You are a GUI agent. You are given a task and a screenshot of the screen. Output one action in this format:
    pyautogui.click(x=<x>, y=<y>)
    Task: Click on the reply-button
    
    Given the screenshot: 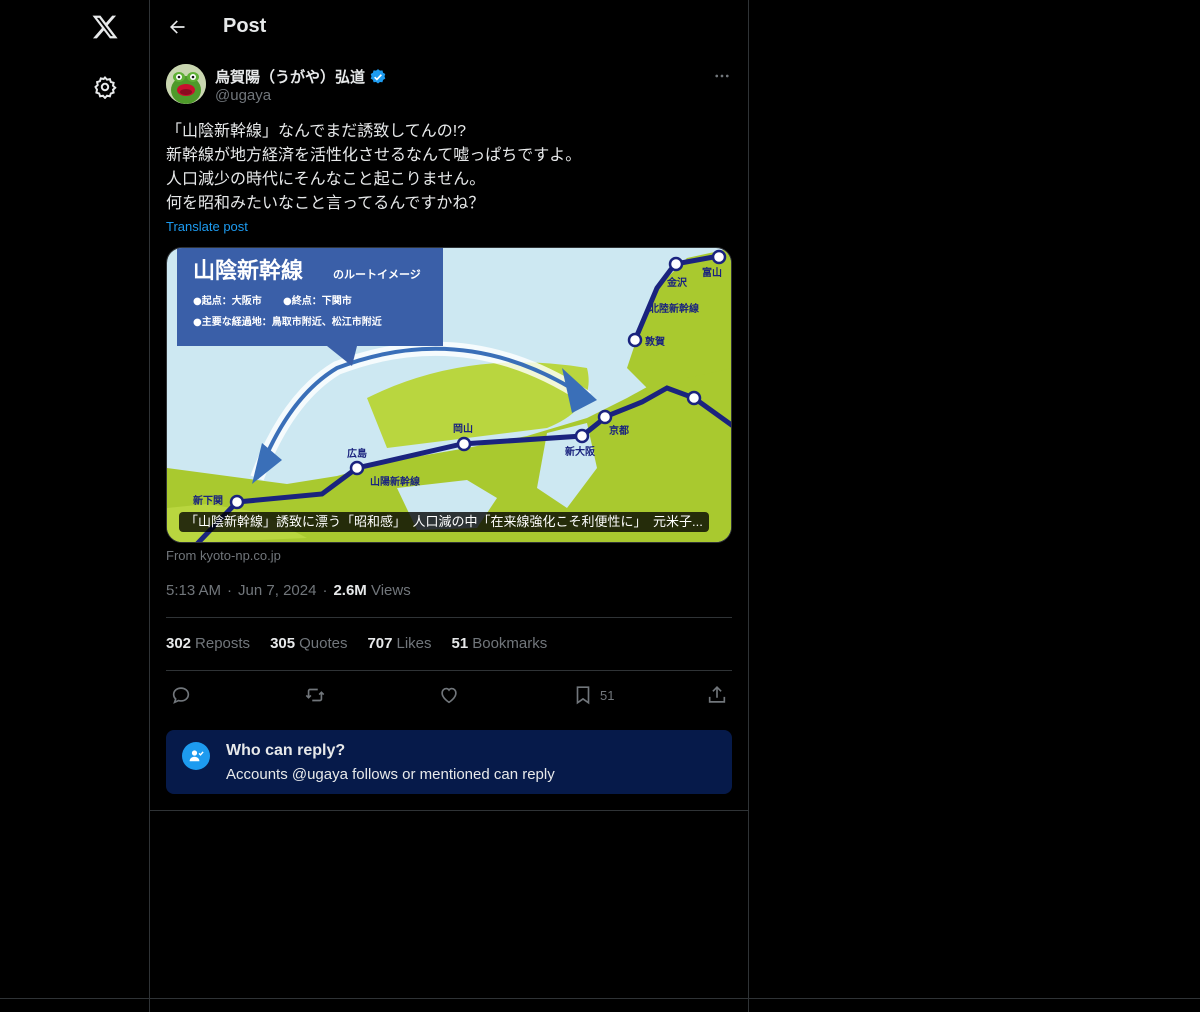 What is the action you would take?
    pyautogui.click(x=181, y=695)
    